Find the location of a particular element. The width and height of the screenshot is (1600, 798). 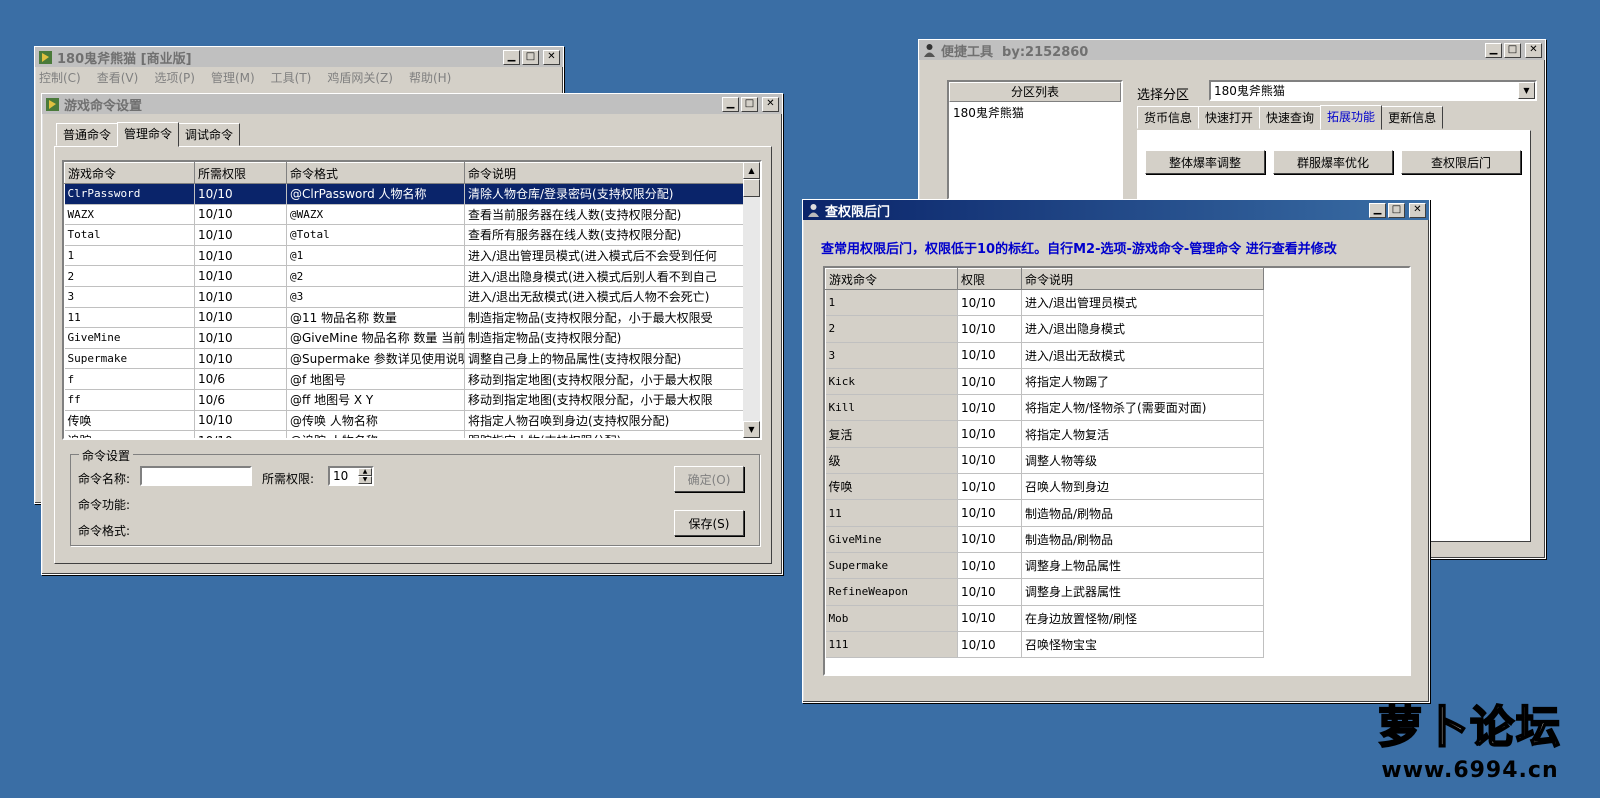

main-app-titlebar: 180鬼斧熊猫 [商业版] ▁ □ ✕ is located at coordinates (299, 57).